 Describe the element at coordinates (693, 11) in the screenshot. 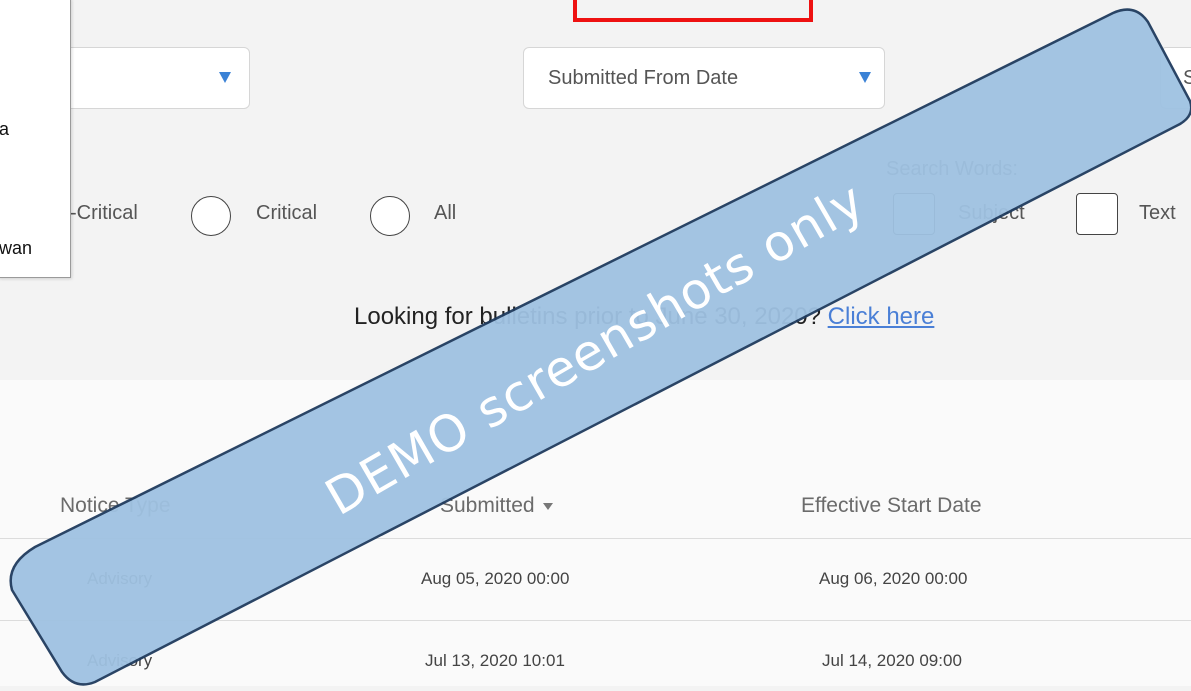

I see `highlight-box` at that location.